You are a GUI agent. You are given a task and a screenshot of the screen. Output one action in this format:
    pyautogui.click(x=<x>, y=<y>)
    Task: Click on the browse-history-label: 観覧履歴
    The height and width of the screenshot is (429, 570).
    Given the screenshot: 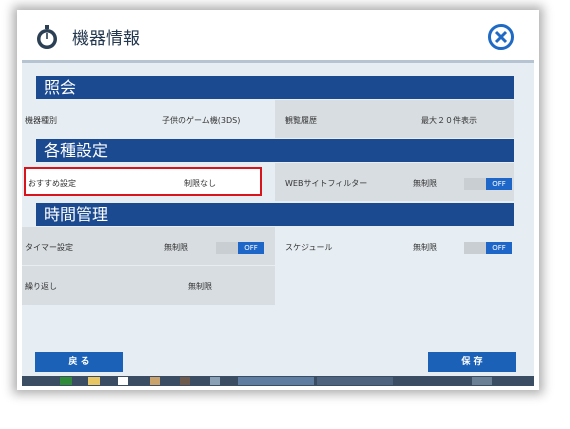 What is the action you would take?
    pyautogui.click(x=301, y=120)
    